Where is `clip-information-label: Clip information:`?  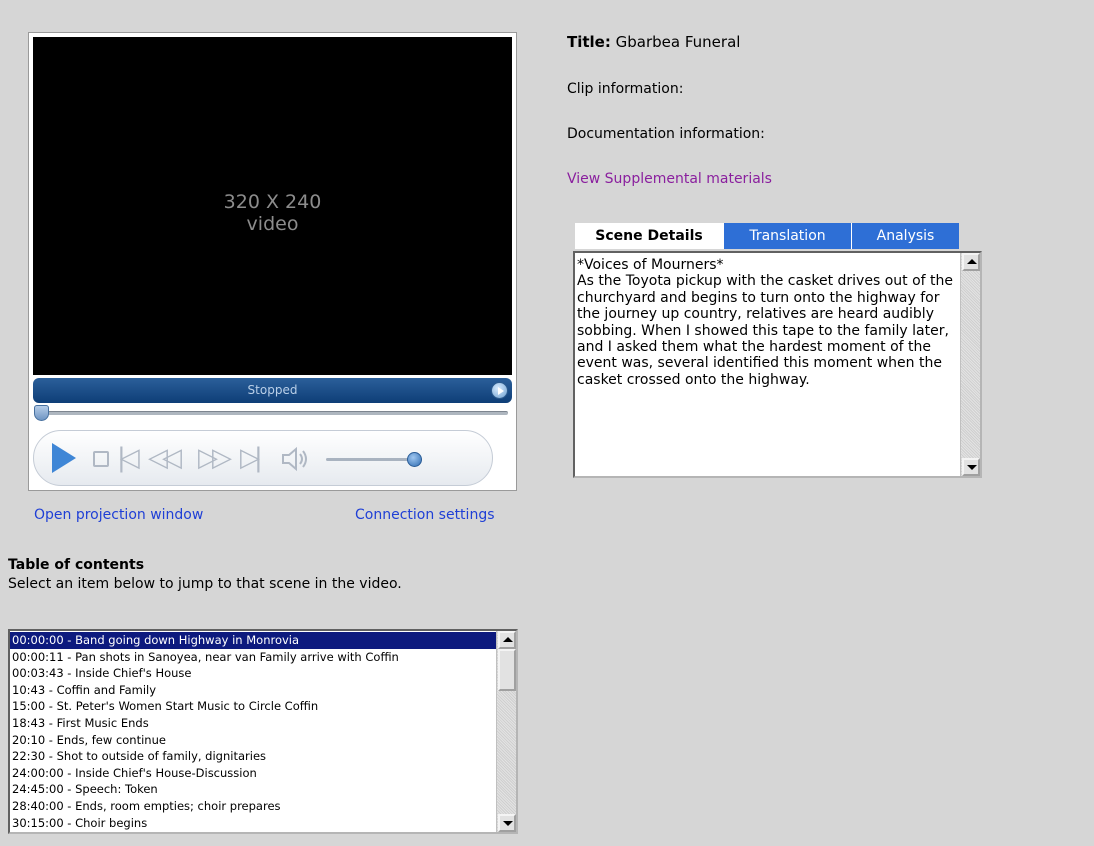
clip-information-label: Clip information: is located at coordinates (625, 89).